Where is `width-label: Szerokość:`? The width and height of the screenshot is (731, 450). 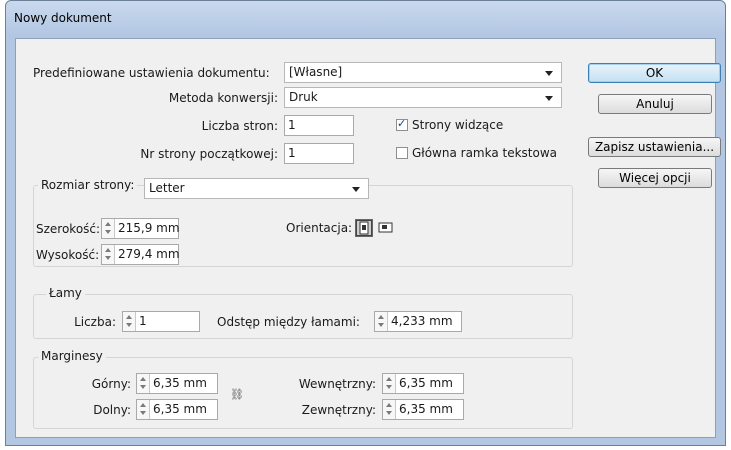
width-label: Szerokość: is located at coordinates (68, 229).